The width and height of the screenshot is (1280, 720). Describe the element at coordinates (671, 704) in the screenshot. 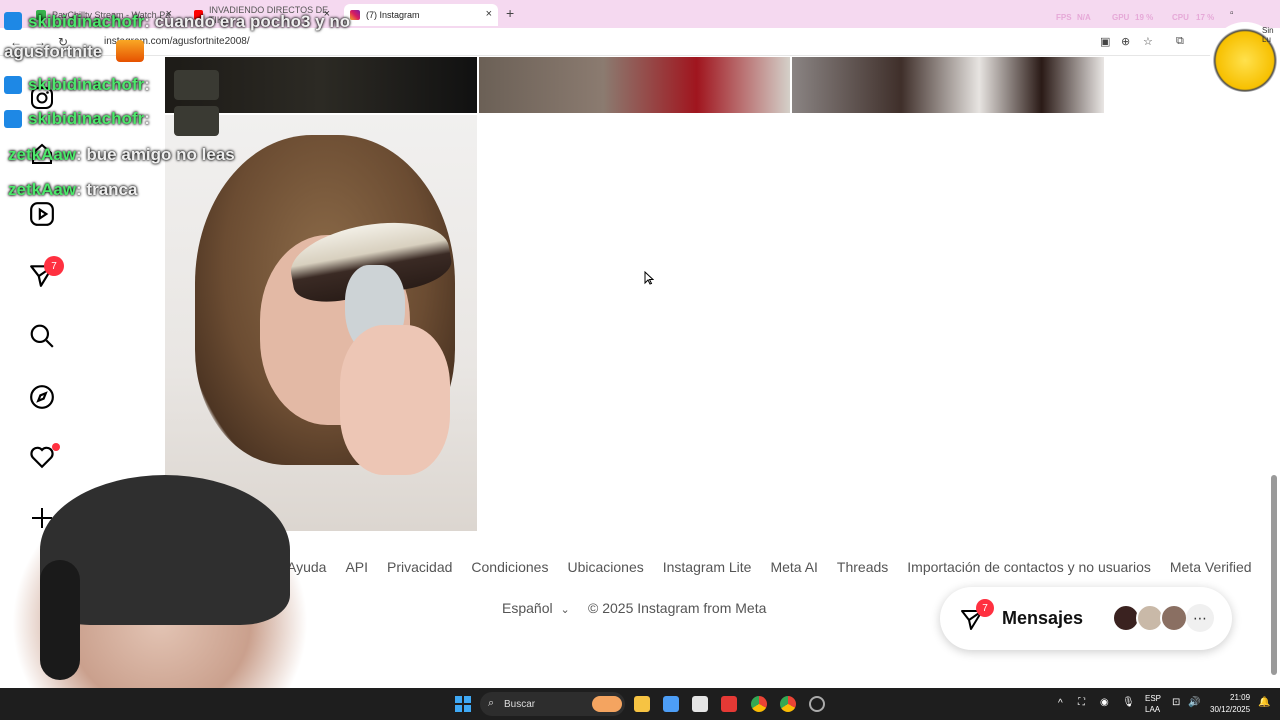

I see `microsoft-365-icon` at that location.